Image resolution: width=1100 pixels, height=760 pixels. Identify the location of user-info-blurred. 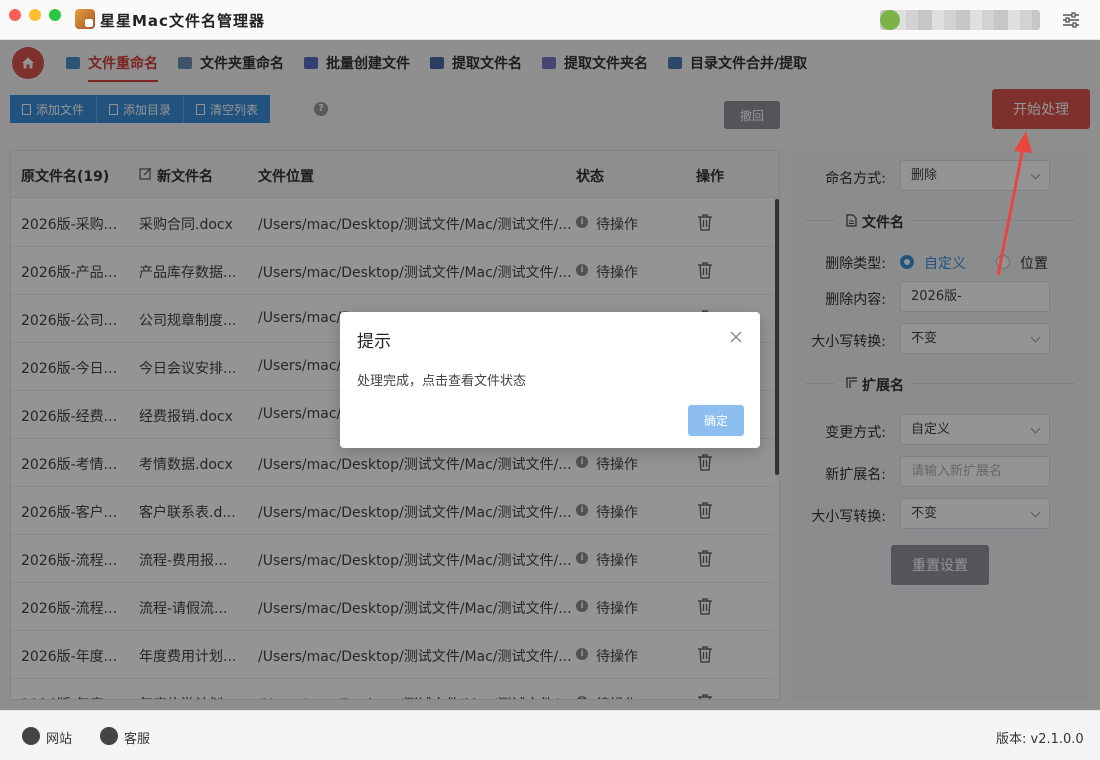
(960, 20).